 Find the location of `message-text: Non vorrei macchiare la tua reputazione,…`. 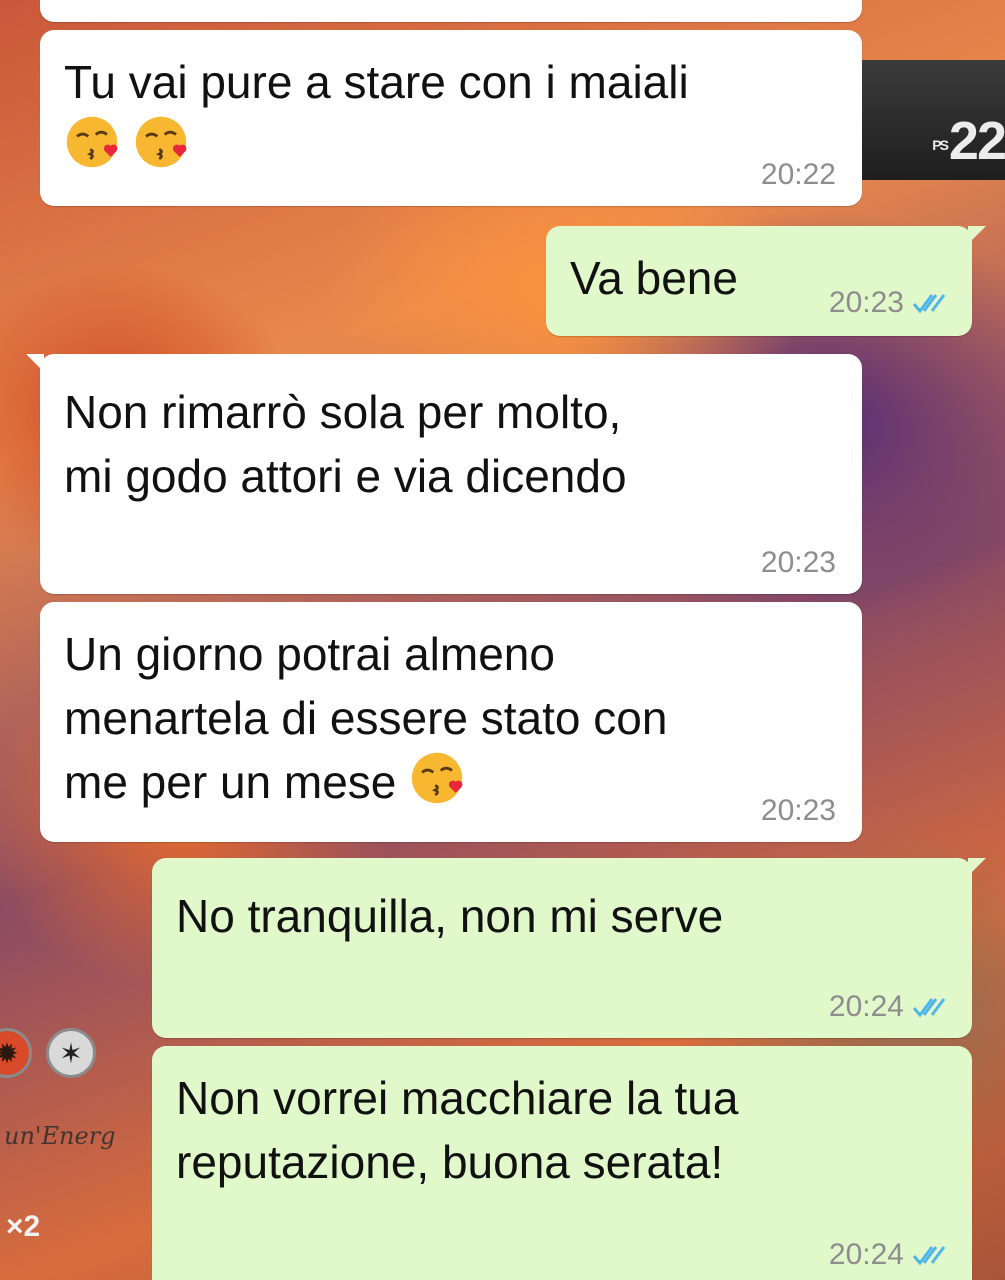

message-text: Non vorrei macchiare la tua reputazione,… is located at coordinates (457, 1130).